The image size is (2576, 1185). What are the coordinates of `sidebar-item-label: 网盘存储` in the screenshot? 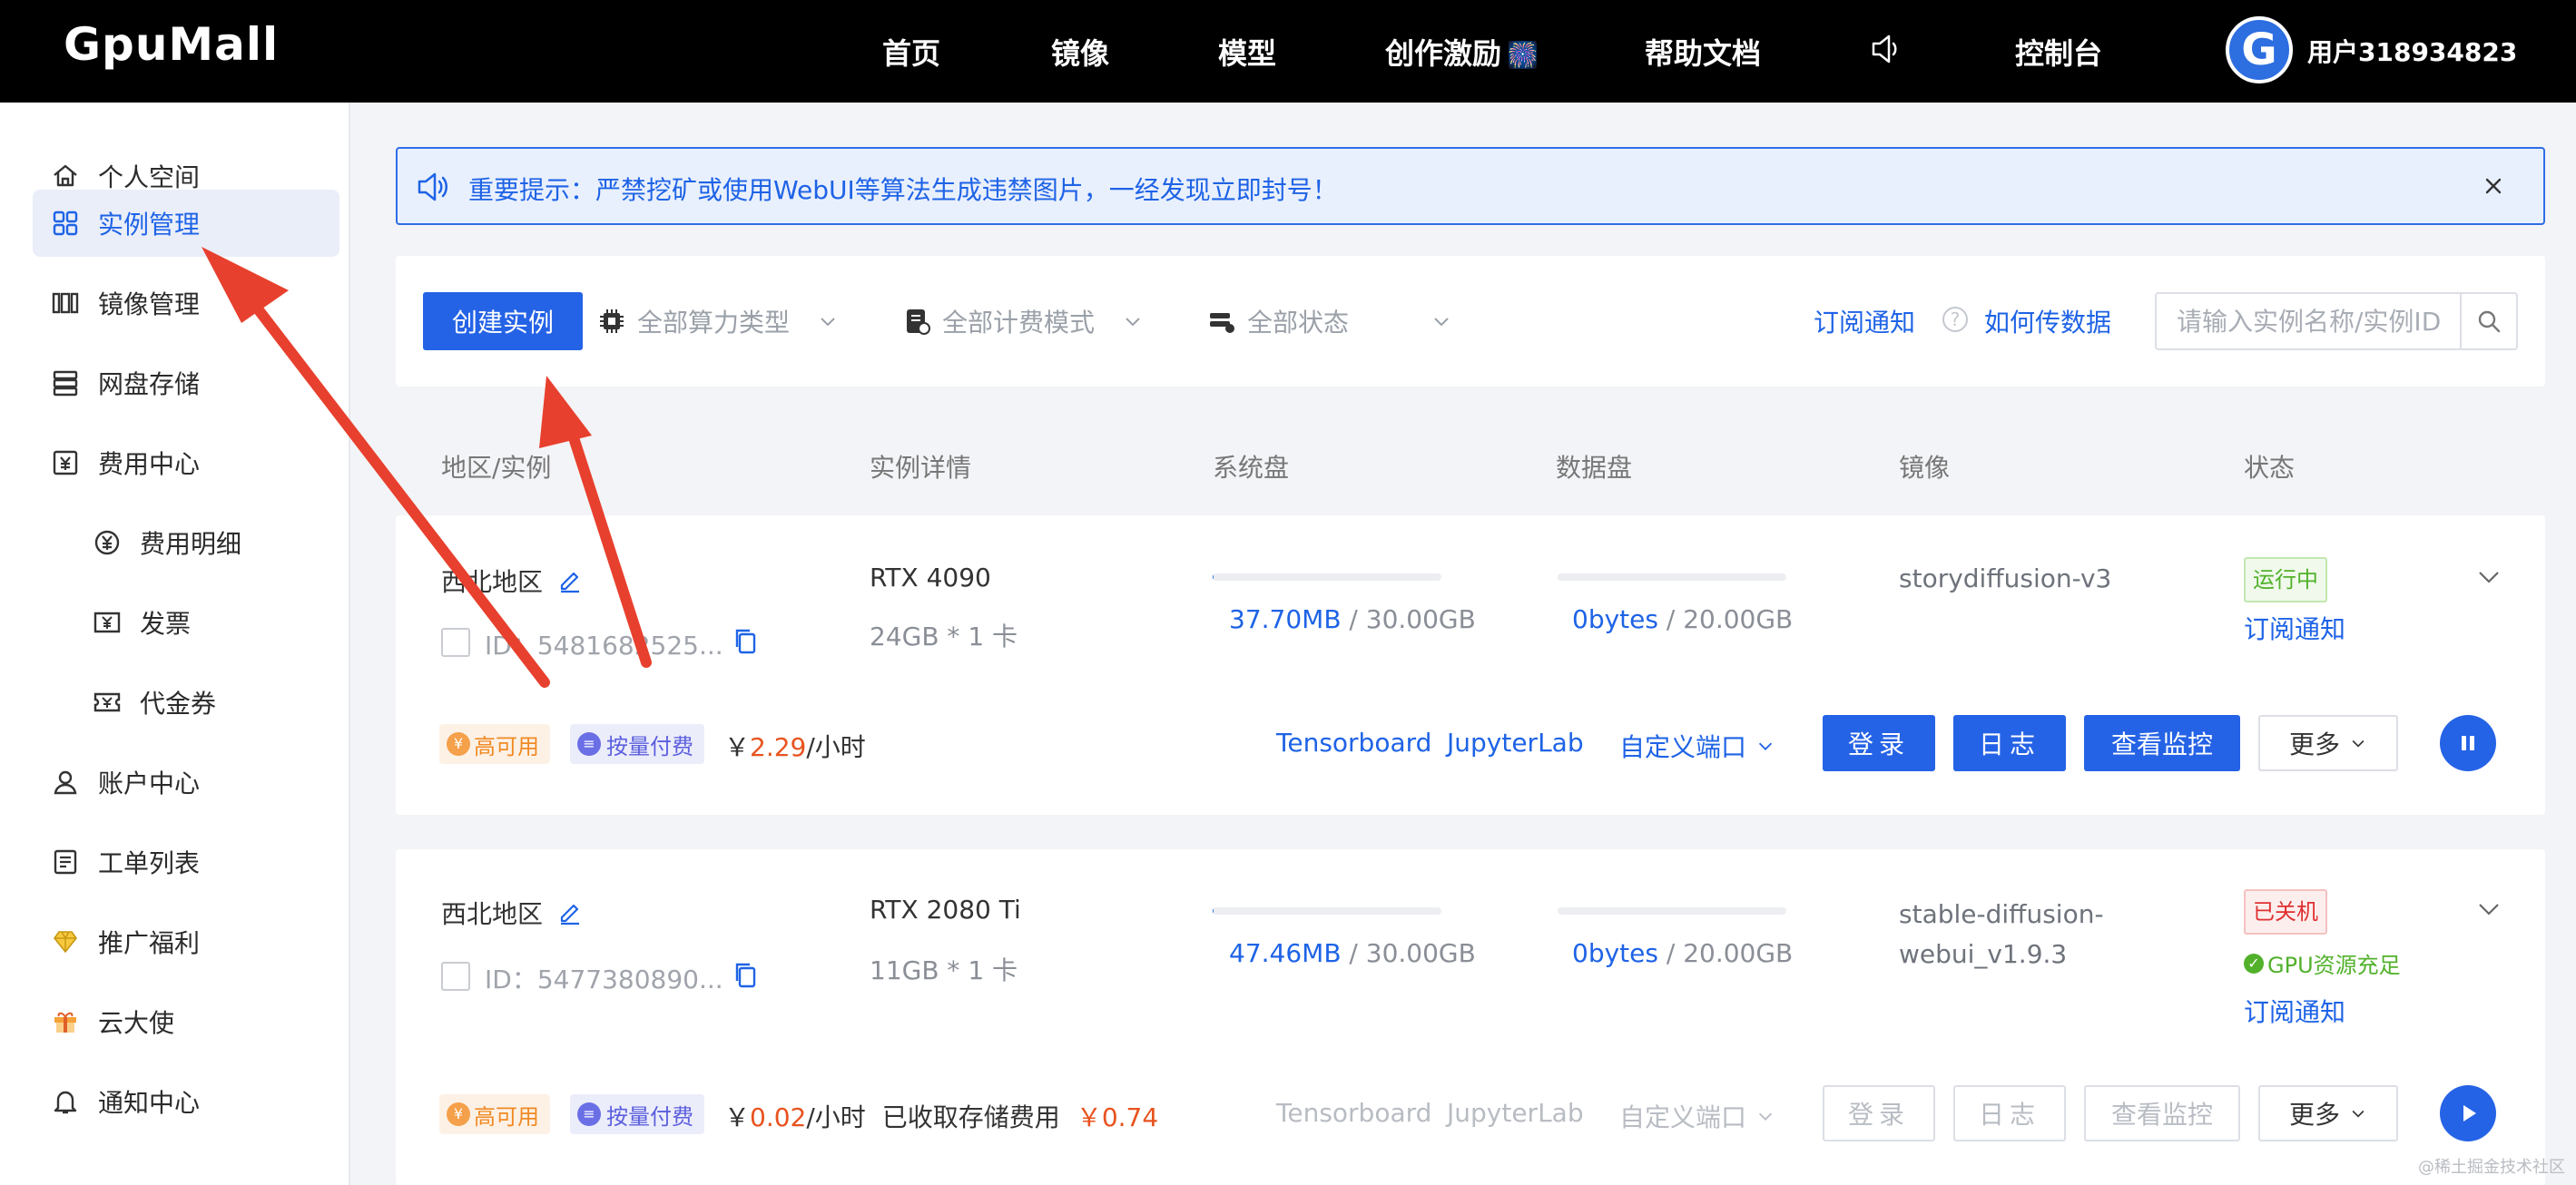 It's located at (149, 384).